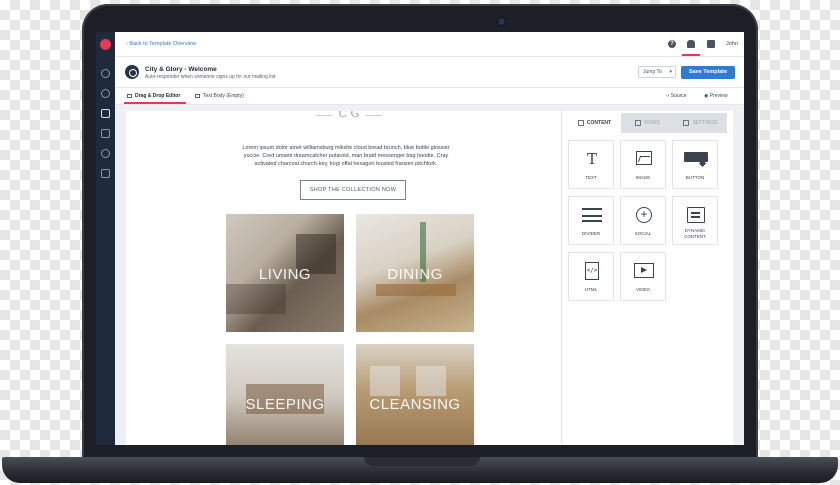 The width and height of the screenshot is (840, 485). I want to click on tab-settings-label: SETTINGS, so click(705, 123).